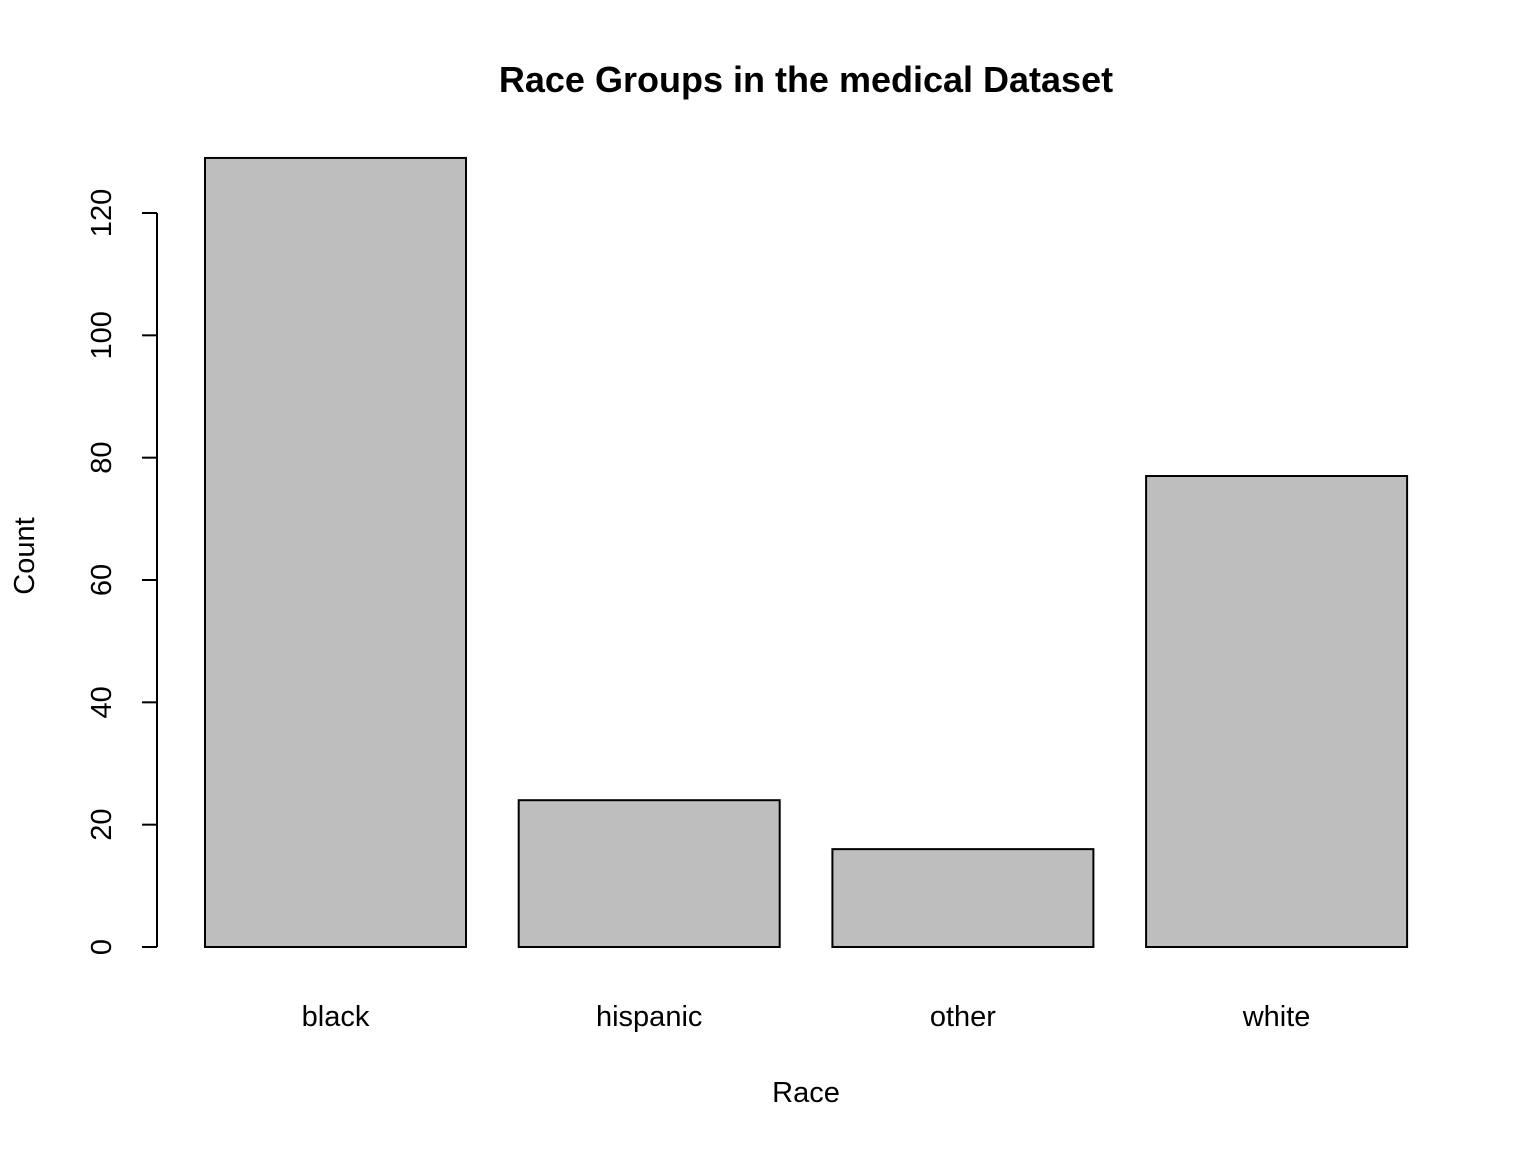  I want to click on x-tick-label: black, so click(336, 1017).